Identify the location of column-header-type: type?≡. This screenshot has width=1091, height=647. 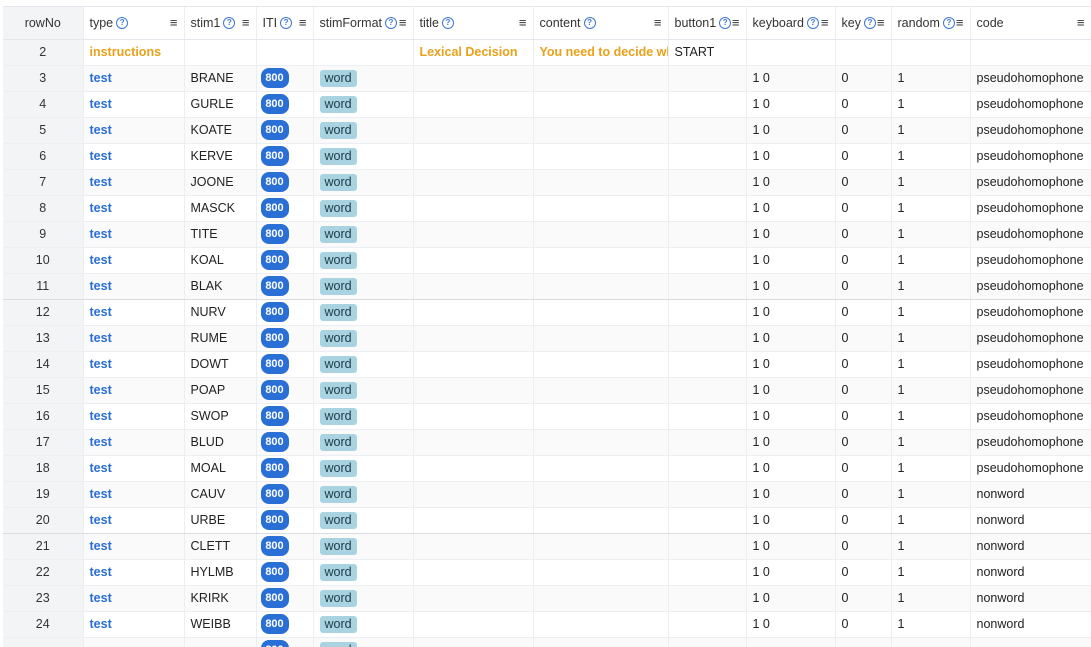
(133, 23).